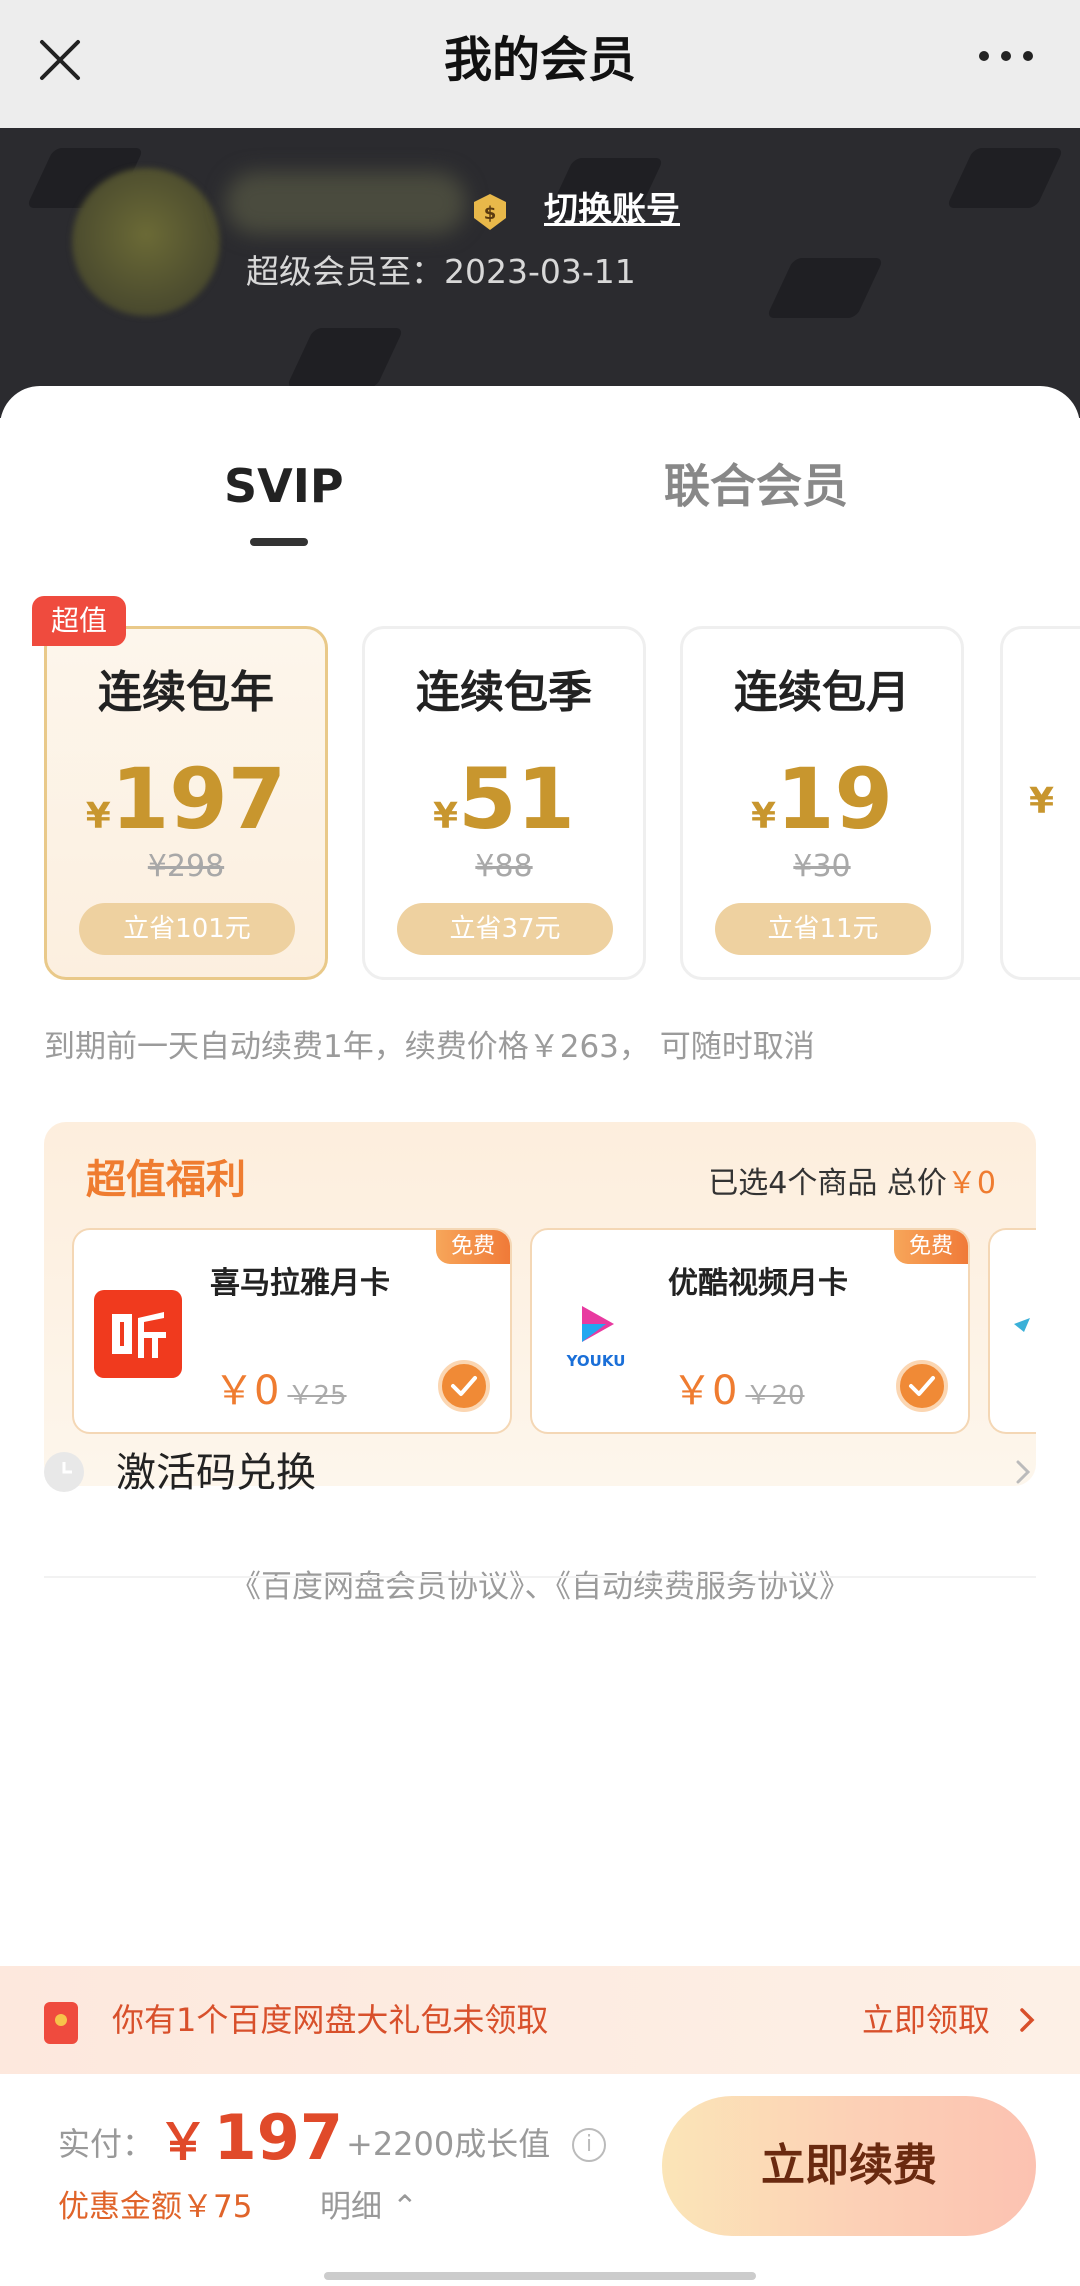 This screenshot has width=1080, height=2286. What do you see at coordinates (106, 2144) in the screenshot?
I see `pay-label: 实付：` at bounding box center [106, 2144].